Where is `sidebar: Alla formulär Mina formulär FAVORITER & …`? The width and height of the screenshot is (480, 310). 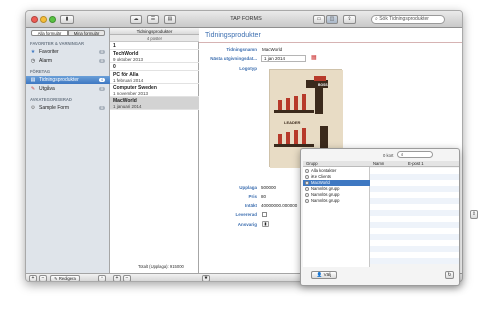 sidebar: Alla formulär Mina formulär FAVORITER & … is located at coordinates (68, 154).